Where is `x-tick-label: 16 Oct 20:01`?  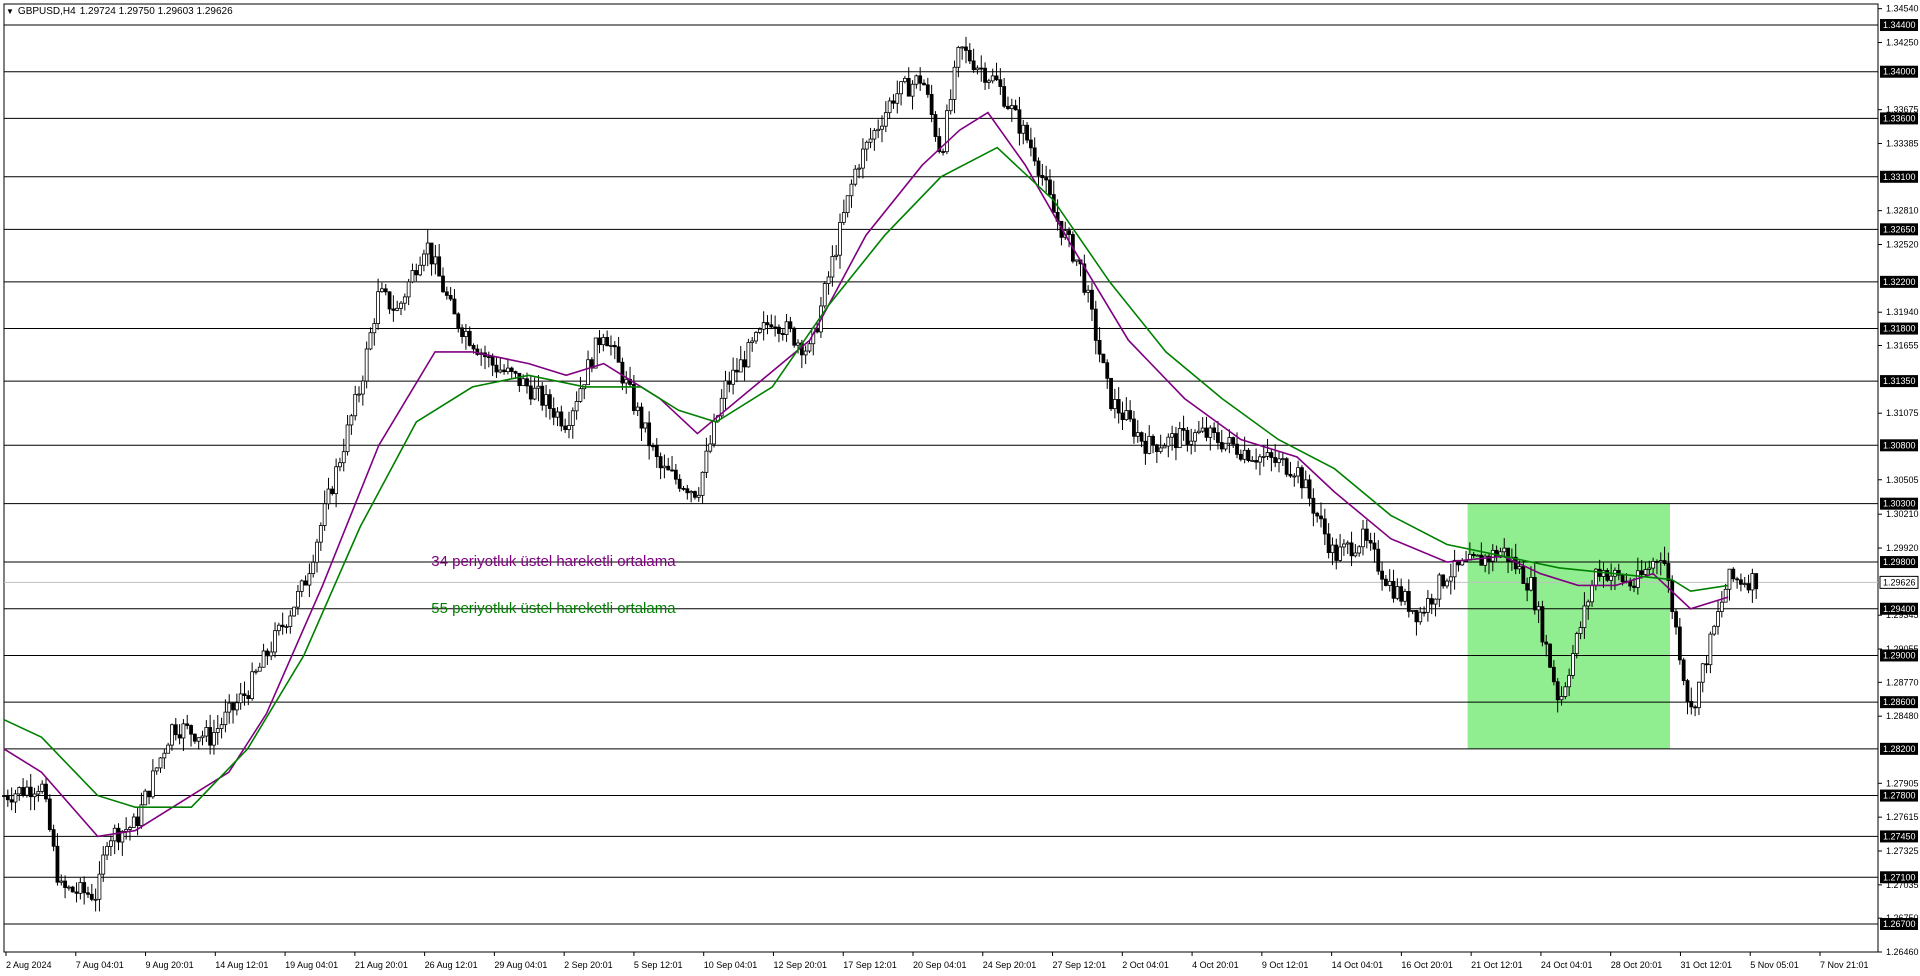
x-tick-label: 16 Oct 20:01 is located at coordinates (1427, 965).